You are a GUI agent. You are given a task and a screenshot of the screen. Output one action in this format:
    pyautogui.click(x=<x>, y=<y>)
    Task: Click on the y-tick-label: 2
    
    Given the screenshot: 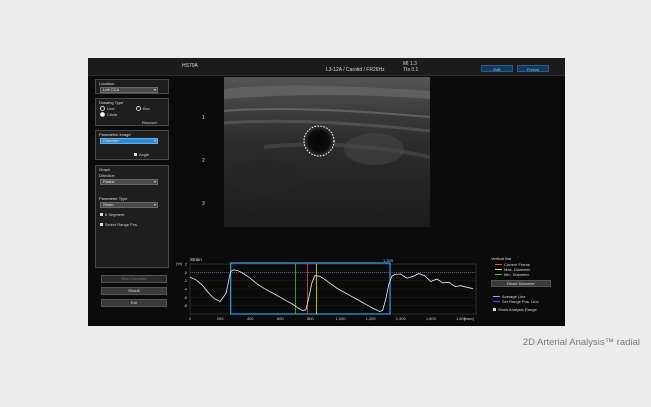 What is the action you would take?
    pyautogui.click(x=186, y=264)
    